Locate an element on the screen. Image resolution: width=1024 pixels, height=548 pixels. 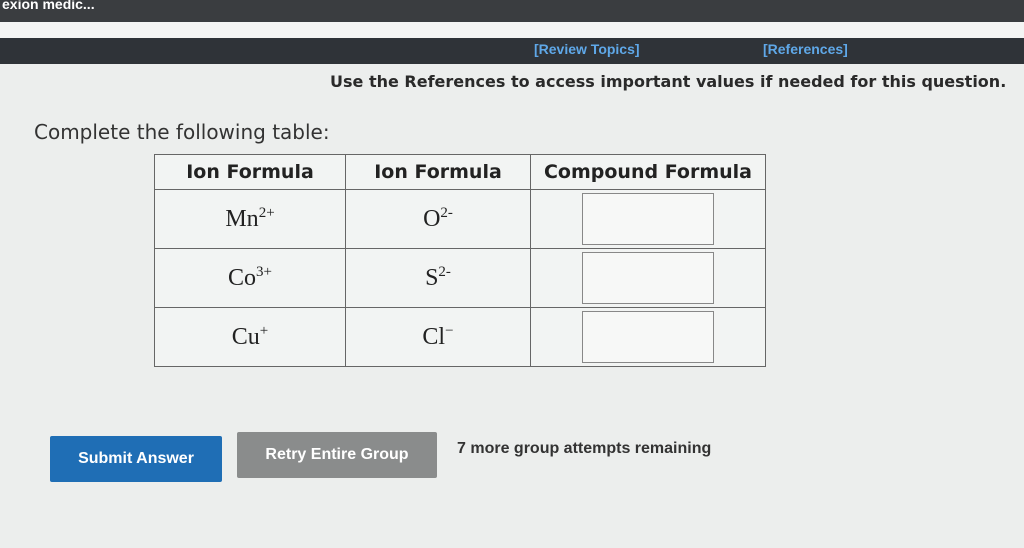
table-row: Cu+ Cl− is located at coordinates (460, 337).